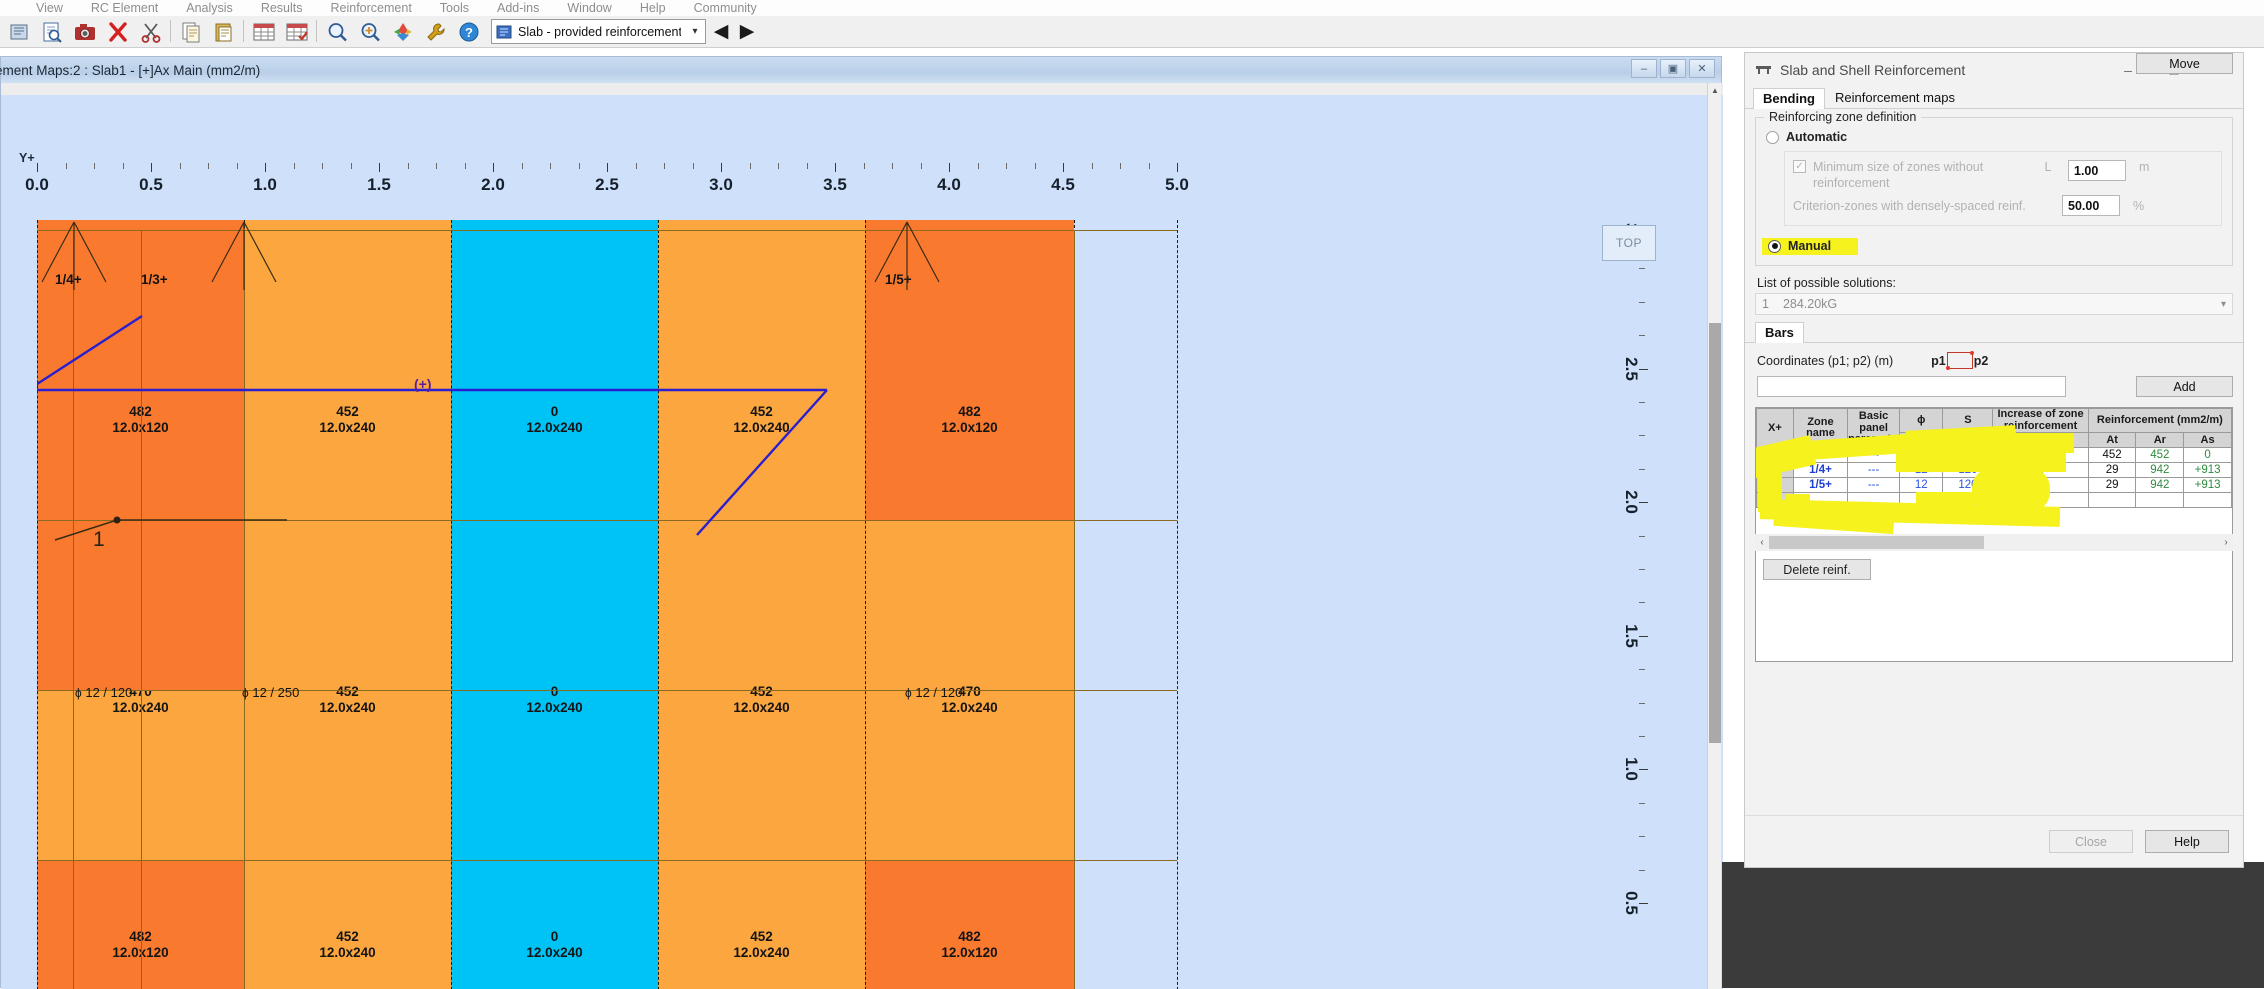 This screenshot has height=989, width=2264. I want to click on th-as: As, so click(2207, 440).